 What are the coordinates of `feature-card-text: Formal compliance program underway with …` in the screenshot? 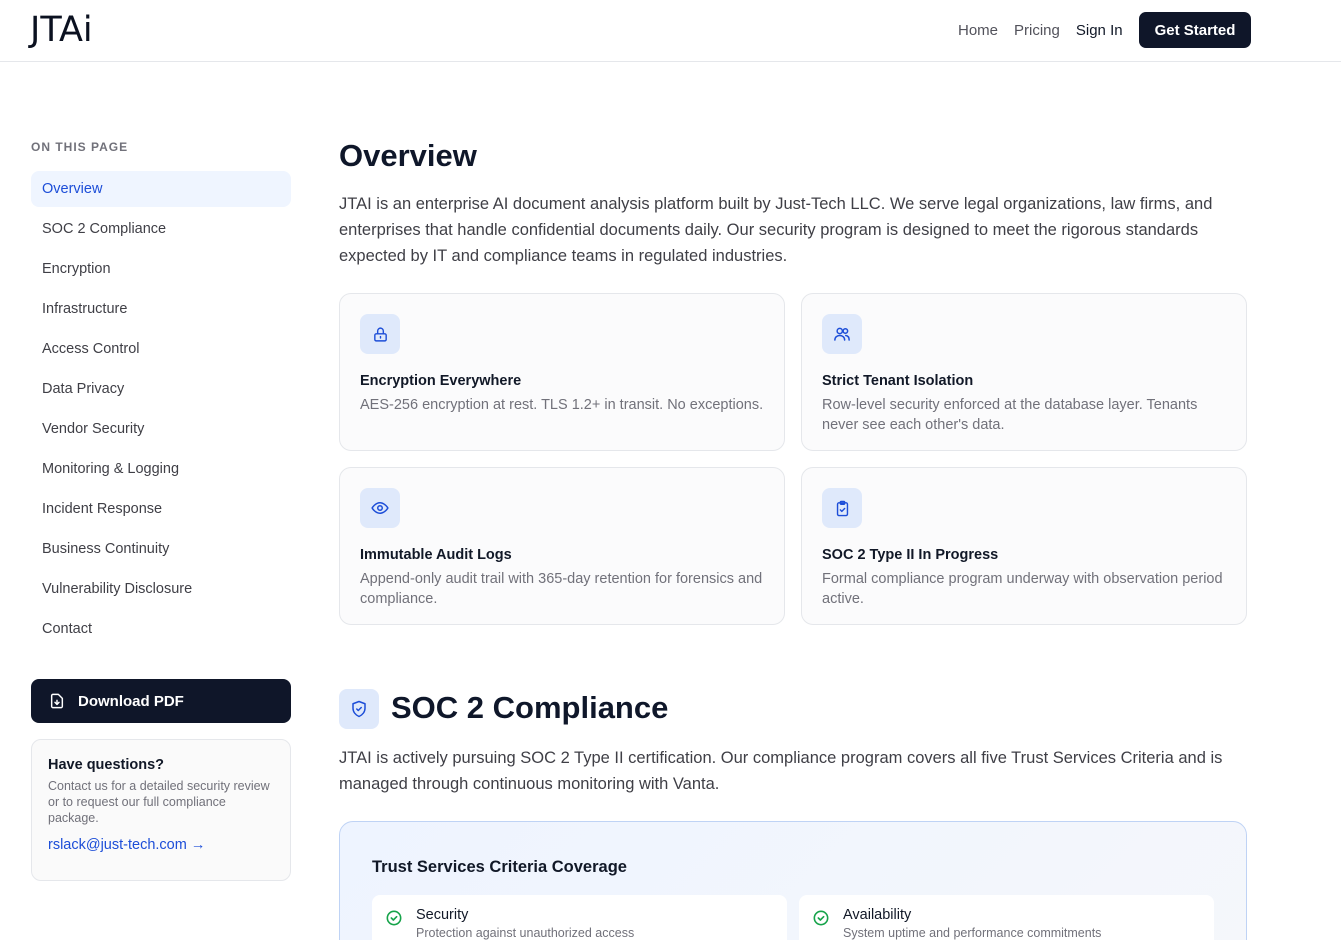 It's located at (1022, 589).